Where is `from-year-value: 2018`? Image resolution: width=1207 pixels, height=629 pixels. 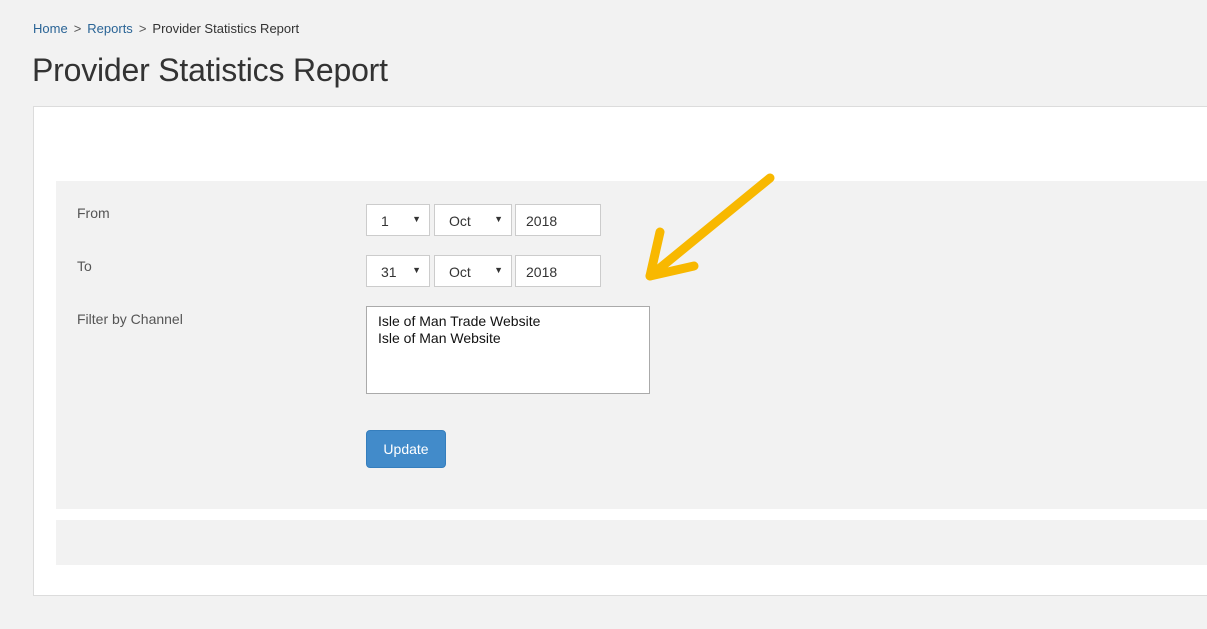 from-year-value: 2018 is located at coordinates (542, 221).